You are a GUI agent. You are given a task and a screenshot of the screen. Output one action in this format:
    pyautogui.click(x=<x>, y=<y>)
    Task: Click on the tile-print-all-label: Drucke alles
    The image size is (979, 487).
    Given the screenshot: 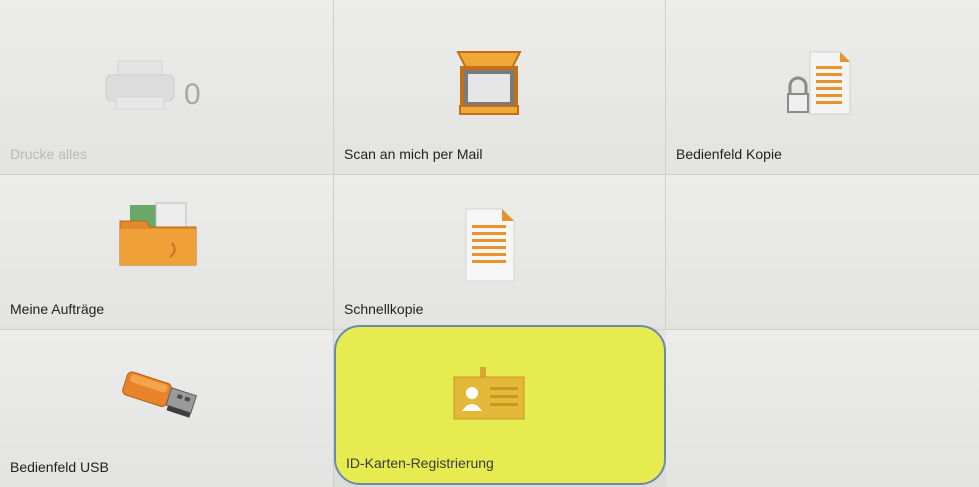 What is the action you would take?
    pyautogui.click(x=49, y=154)
    